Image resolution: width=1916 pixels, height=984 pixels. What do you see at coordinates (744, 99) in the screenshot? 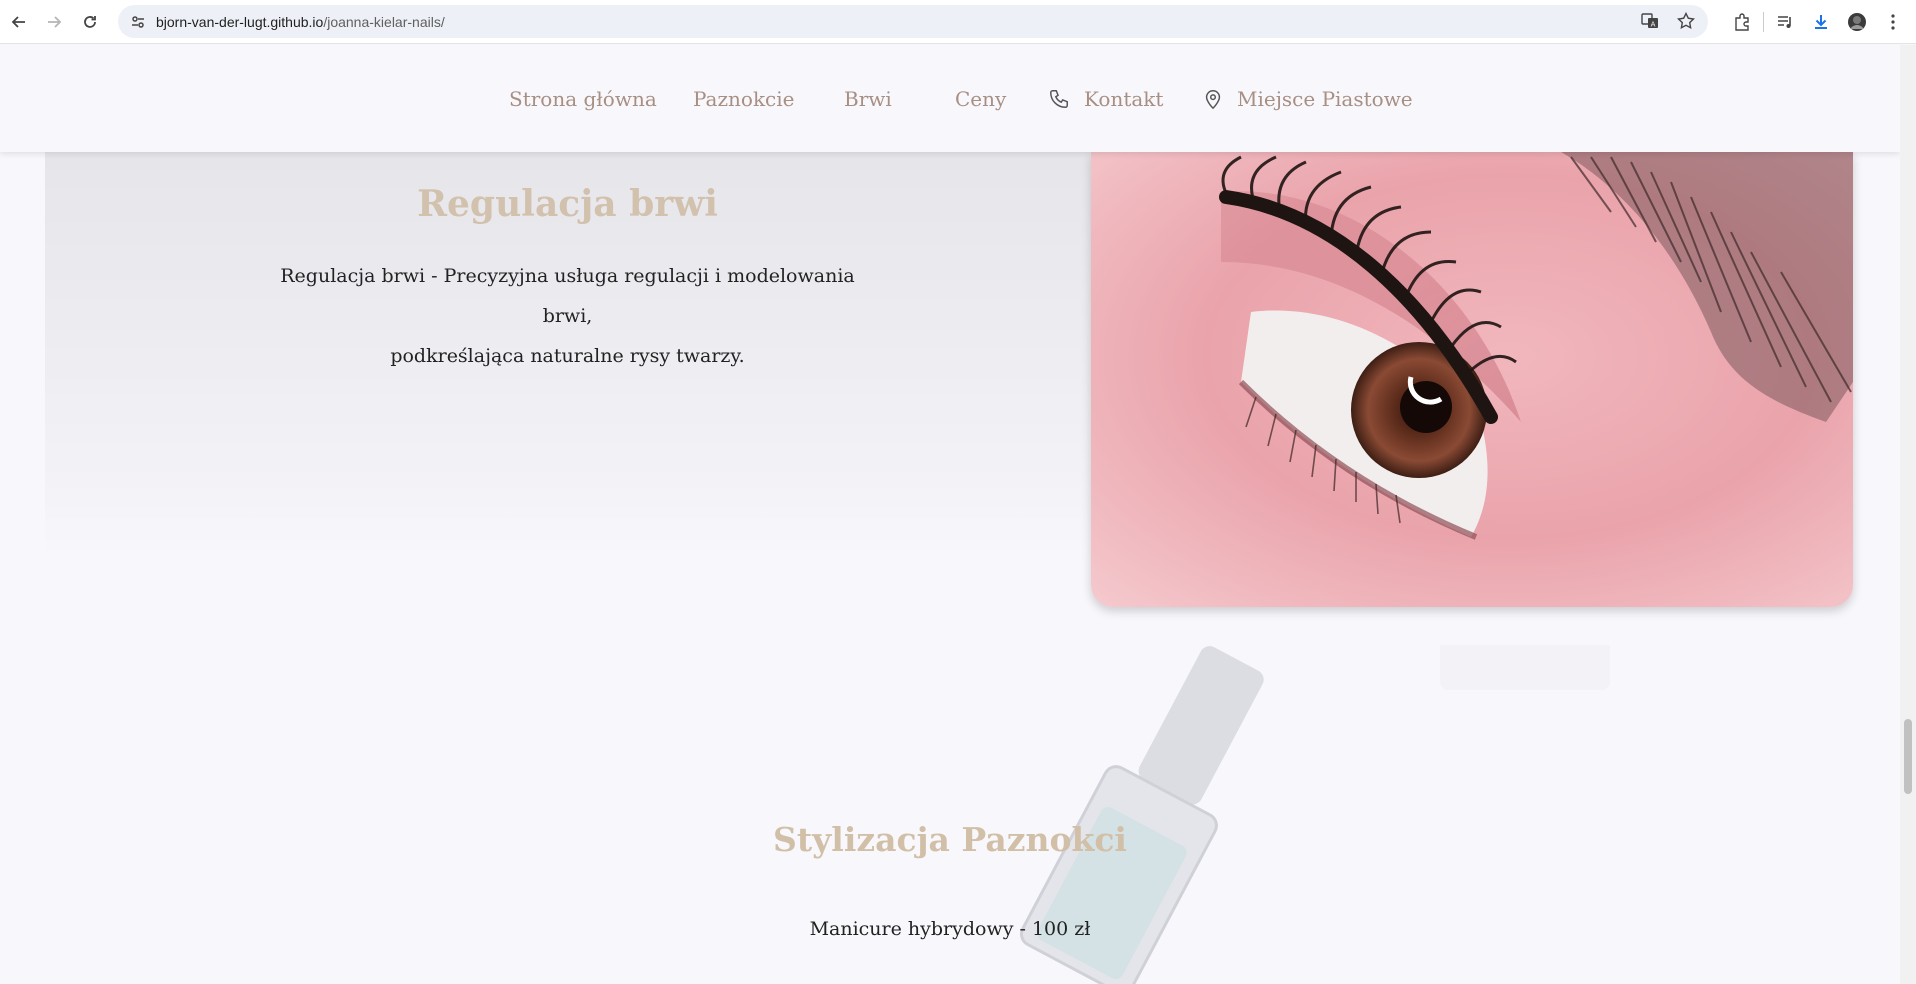
I see `nav-link-nails: Paznokcie` at bounding box center [744, 99].